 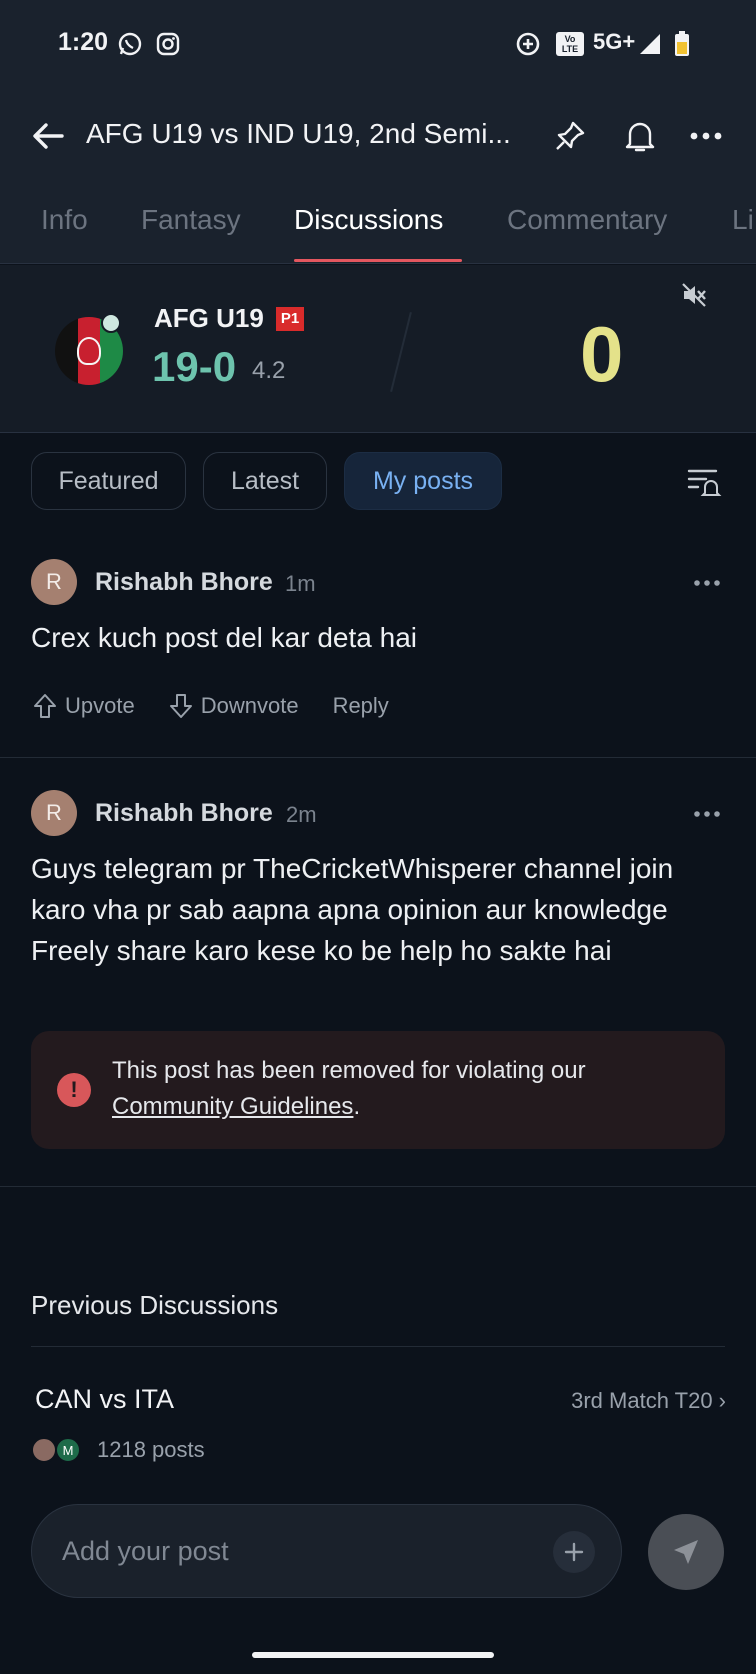 What do you see at coordinates (423, 481) in the screenshot?
I see `filter-my-posts: My posts` at bounding box center [423, 481].